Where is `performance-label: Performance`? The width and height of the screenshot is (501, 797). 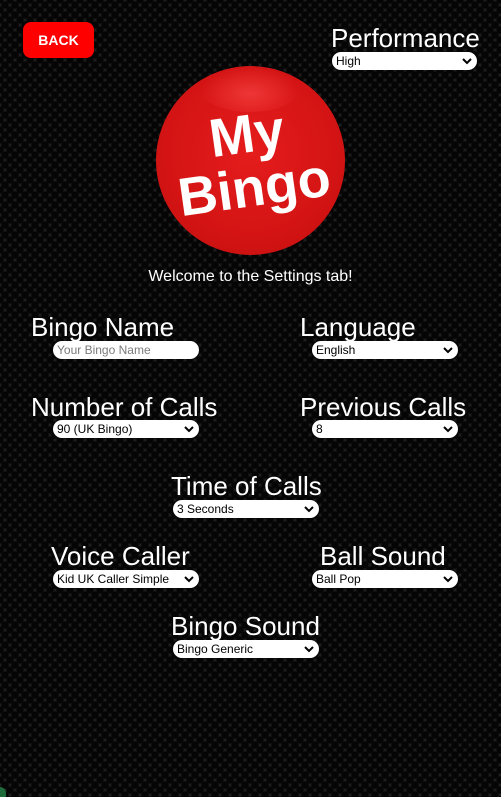
performance-label: Performance is located at coordinates (405, 38).